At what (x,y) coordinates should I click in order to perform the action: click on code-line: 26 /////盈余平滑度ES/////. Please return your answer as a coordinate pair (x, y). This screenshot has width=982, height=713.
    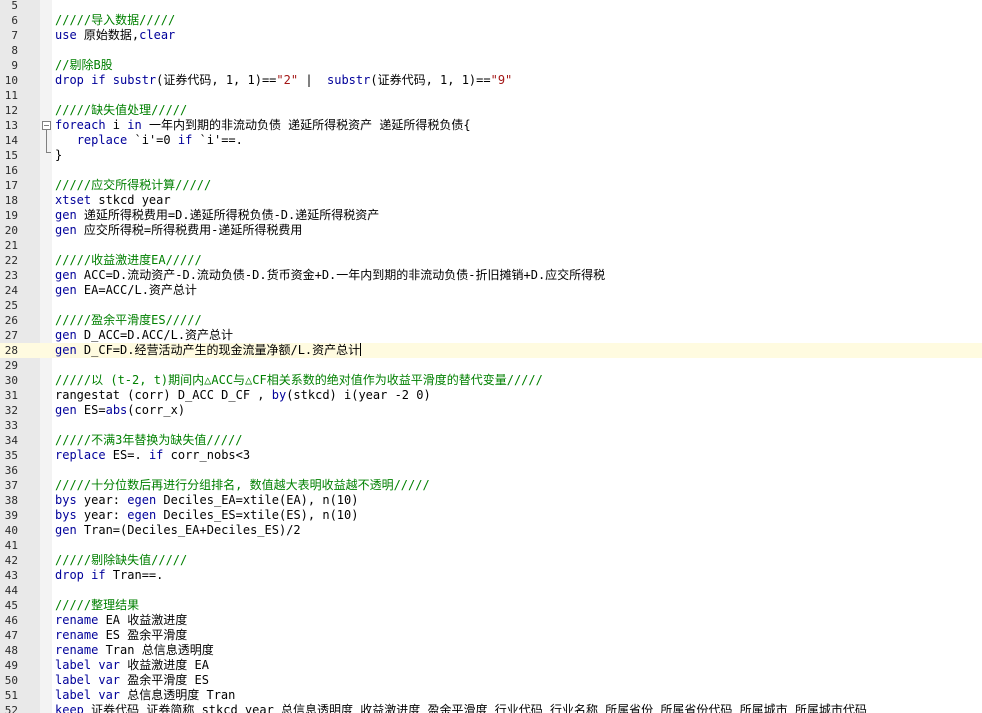
    Looking at the image, I should click on (491, 320).